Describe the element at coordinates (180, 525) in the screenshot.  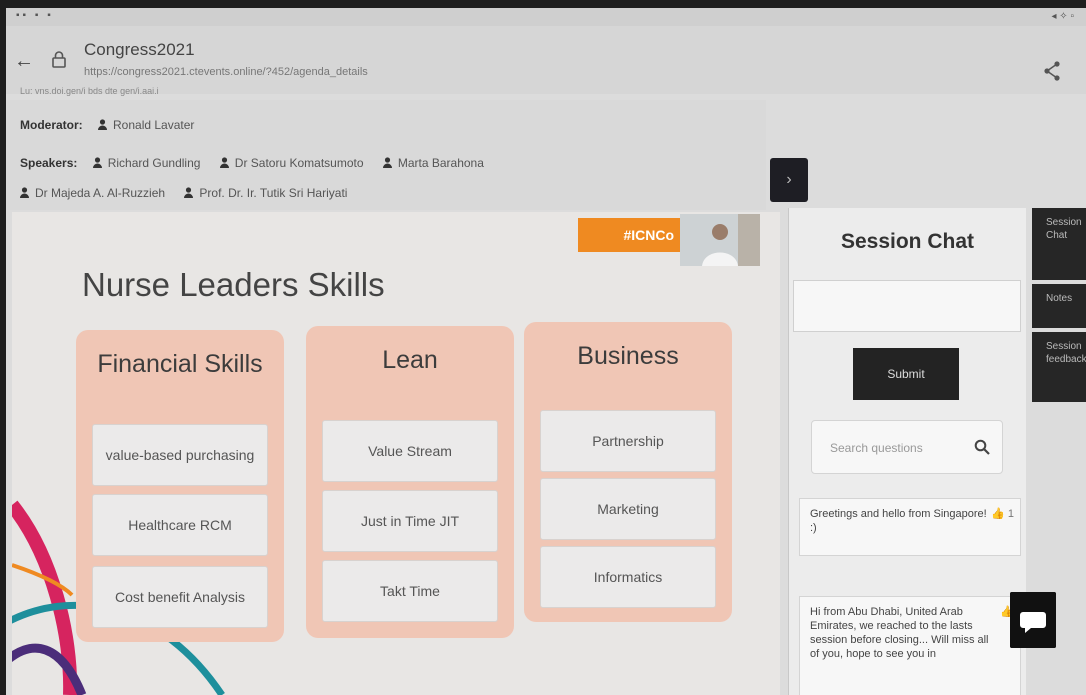
I see `skill-item: Healthcare RCM` at that location.